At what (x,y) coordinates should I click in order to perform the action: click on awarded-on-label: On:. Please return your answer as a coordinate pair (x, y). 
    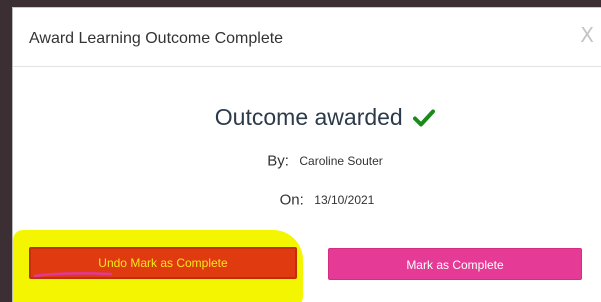
    Looking at the image, I should click on (291, 200).